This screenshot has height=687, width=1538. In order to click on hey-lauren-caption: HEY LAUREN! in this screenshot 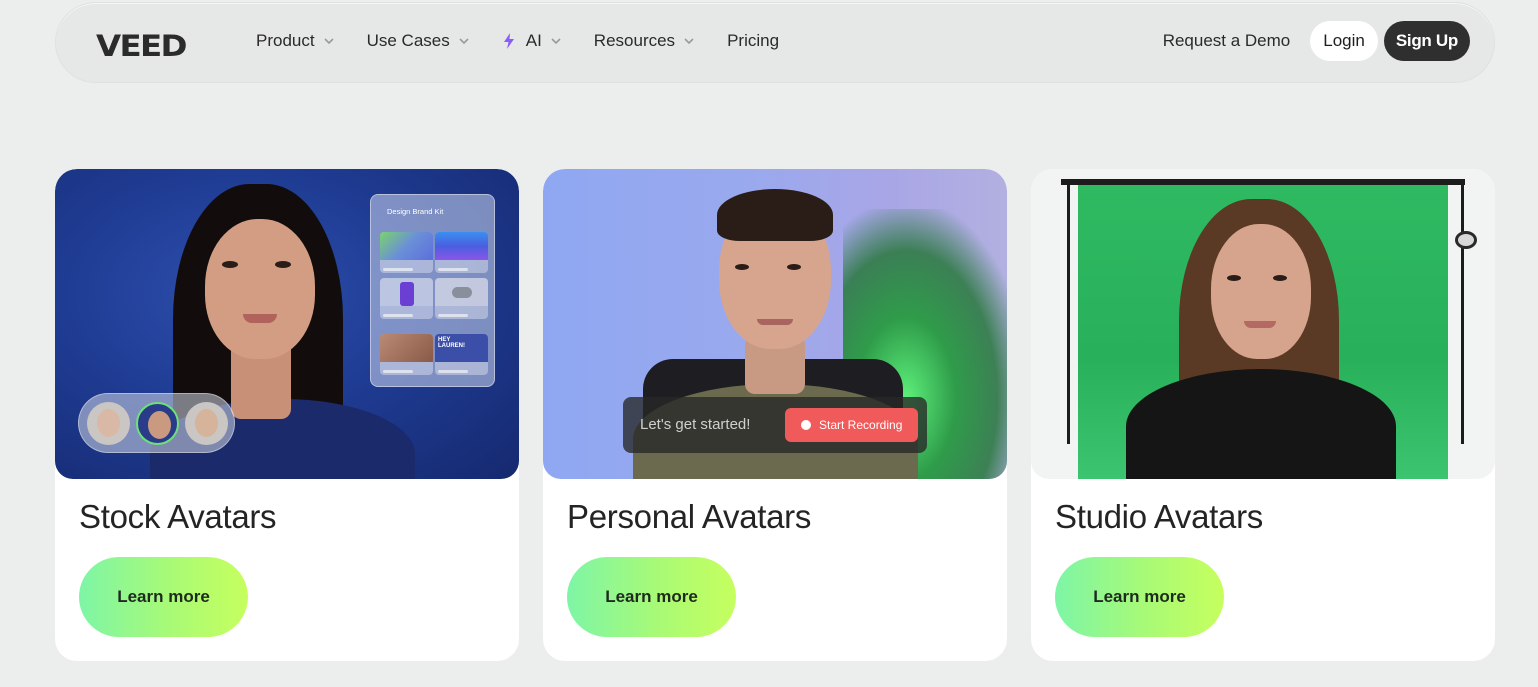, I will do `click(451, 343)`.